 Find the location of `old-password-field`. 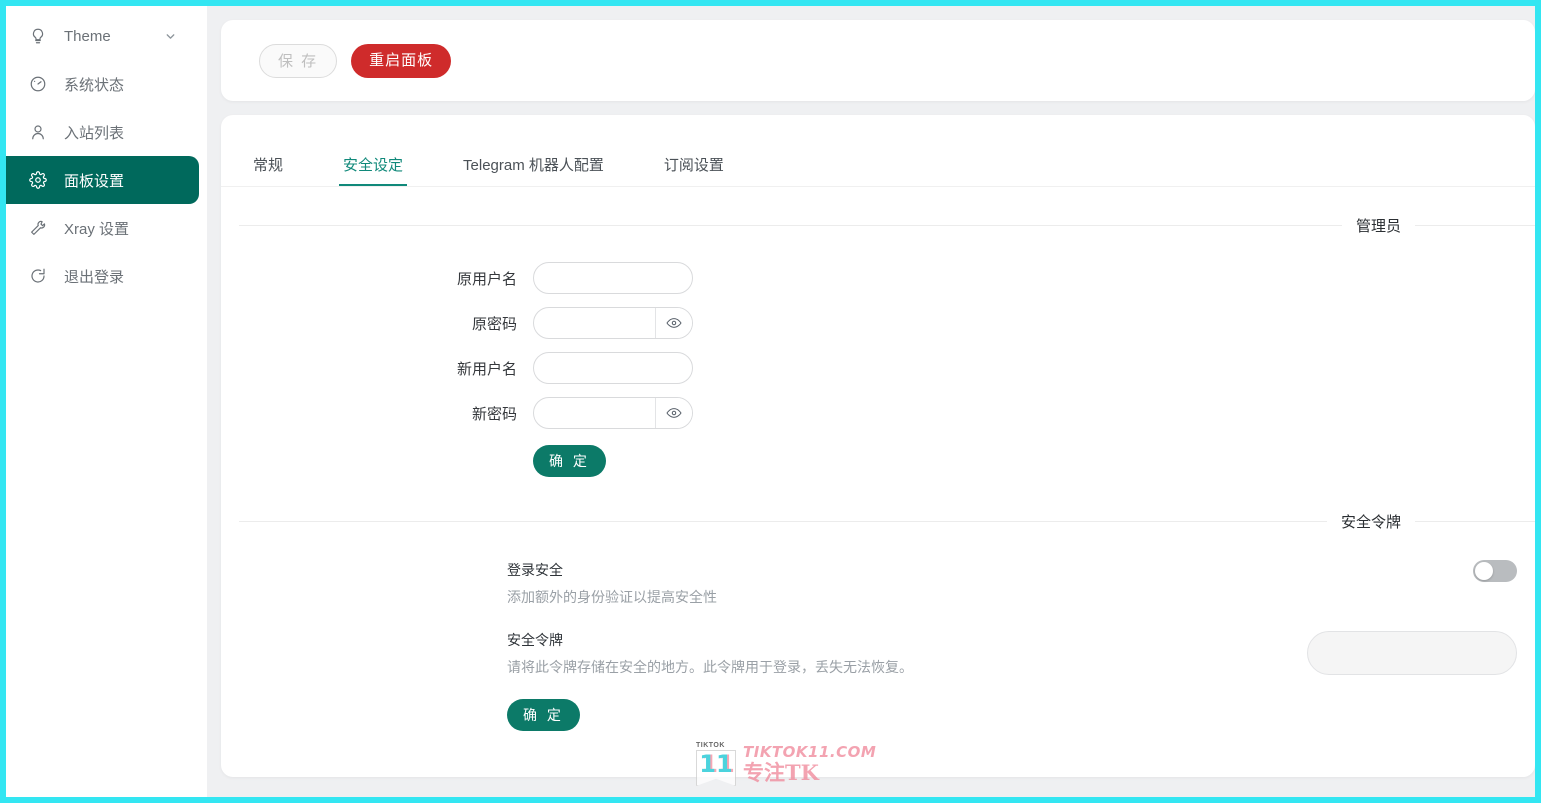

old-password-field is located at coordinates (613, 323).